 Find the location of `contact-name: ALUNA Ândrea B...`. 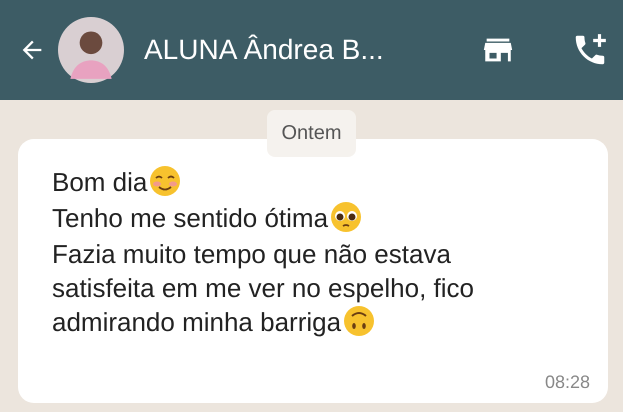

contact-name: ALUNA Ândrea B... is located at coordinates (312, 50).